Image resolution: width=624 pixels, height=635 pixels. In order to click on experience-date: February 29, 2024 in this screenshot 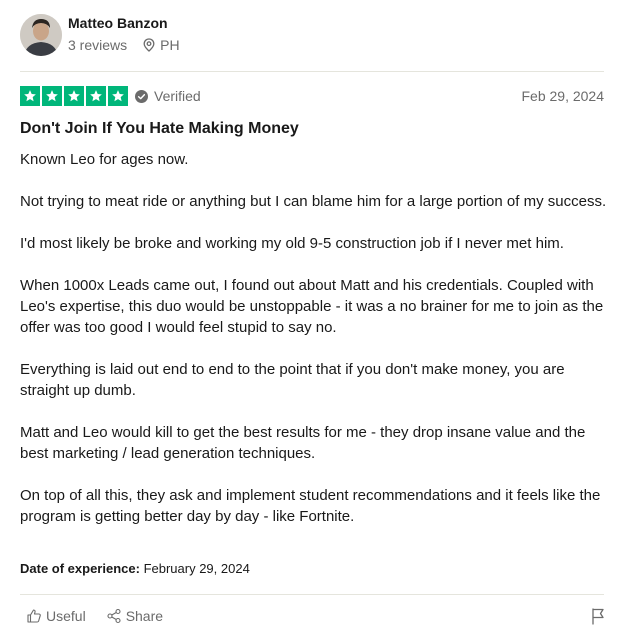, I will do `click(196, 568)`.